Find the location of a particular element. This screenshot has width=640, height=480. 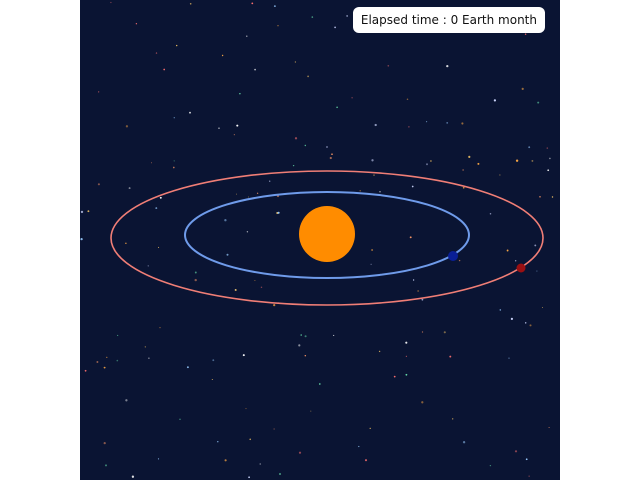

planet-mars-icon is located at coordinates (521, 268).